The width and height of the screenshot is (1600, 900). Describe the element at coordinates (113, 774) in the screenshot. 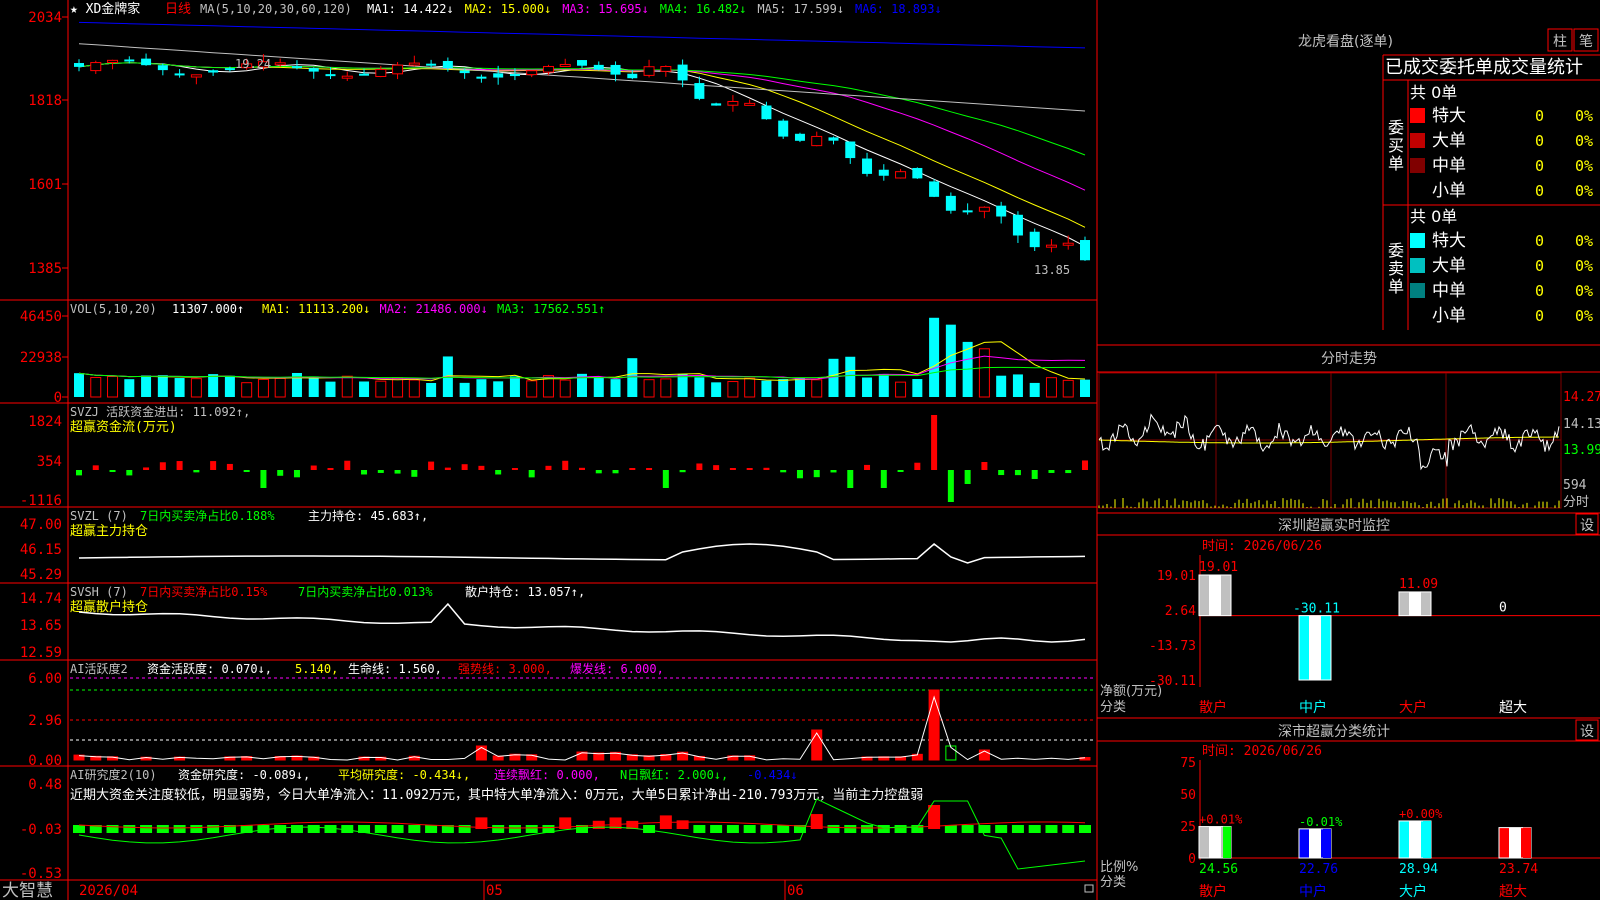

I see `ai2-label-a: AI研究度2(10)` at that location.